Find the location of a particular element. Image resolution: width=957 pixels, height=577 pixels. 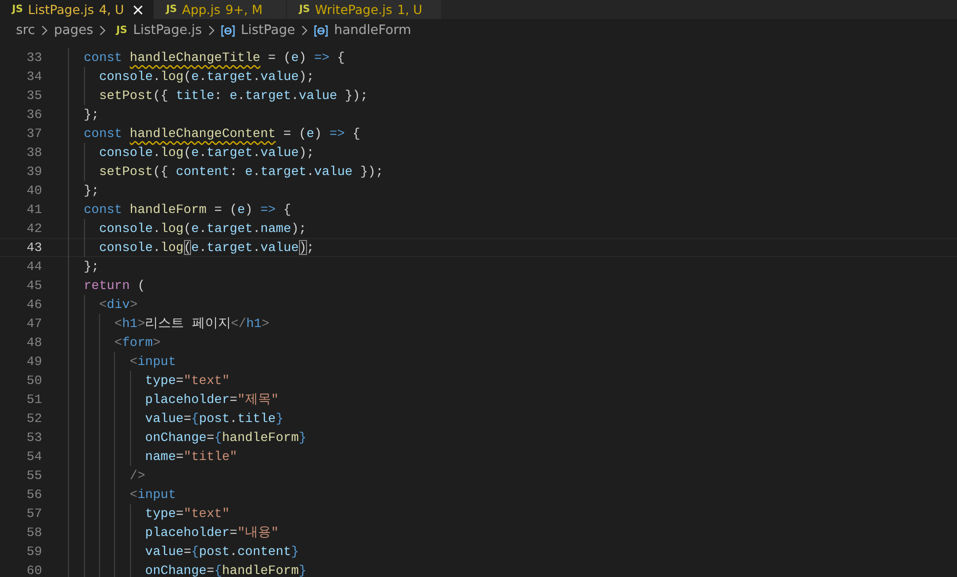

code-line: console.log(e.target.name); is located at coordinates (202, 228).